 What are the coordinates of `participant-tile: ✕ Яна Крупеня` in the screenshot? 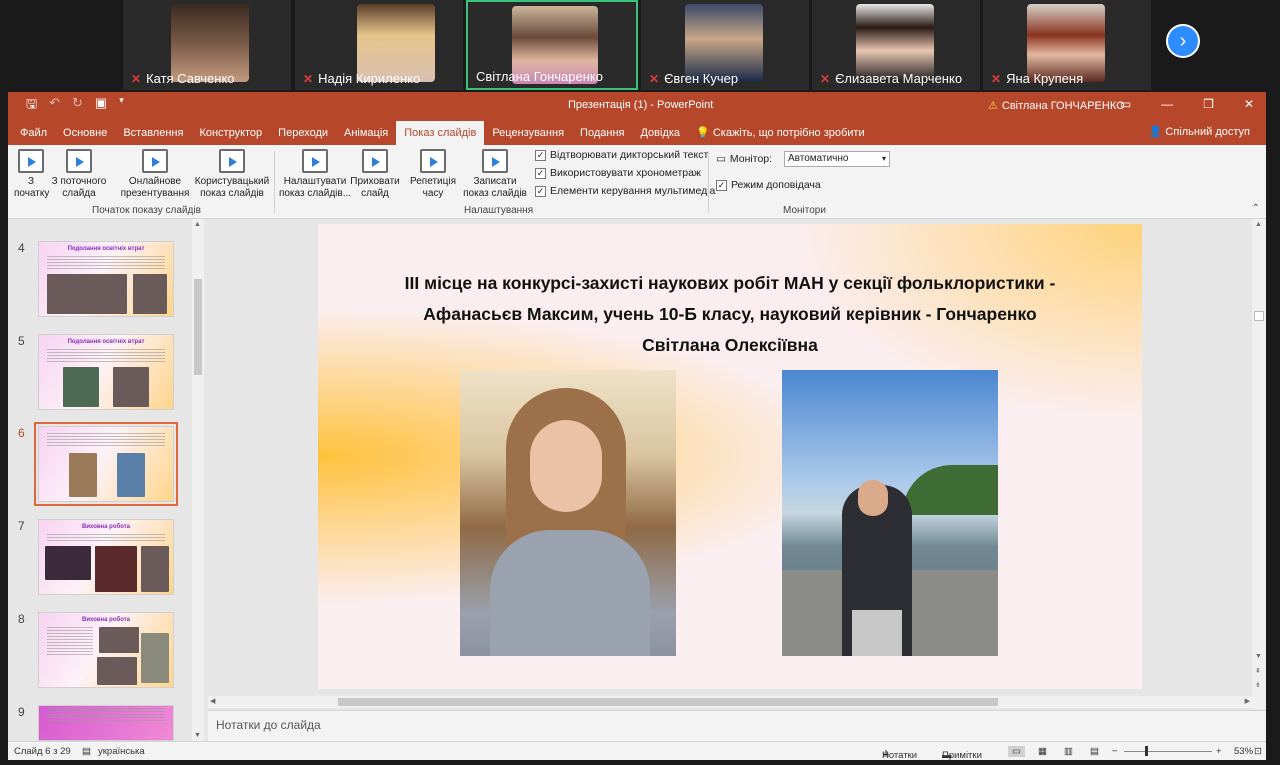 It's located at (1067, 45).